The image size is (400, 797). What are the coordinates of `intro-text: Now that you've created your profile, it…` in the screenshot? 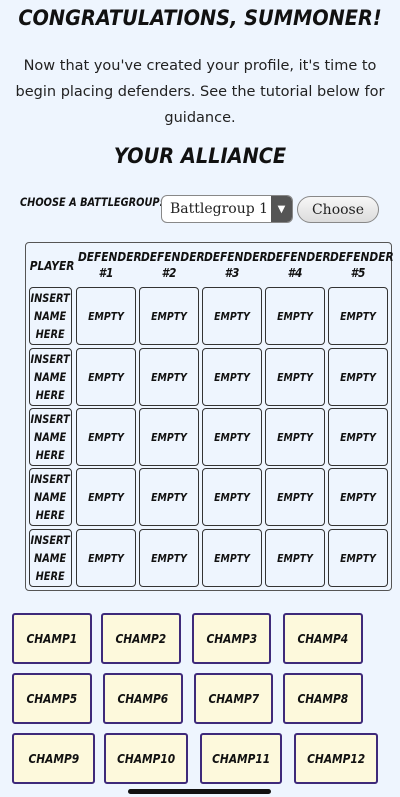 It's located at (200, 92).